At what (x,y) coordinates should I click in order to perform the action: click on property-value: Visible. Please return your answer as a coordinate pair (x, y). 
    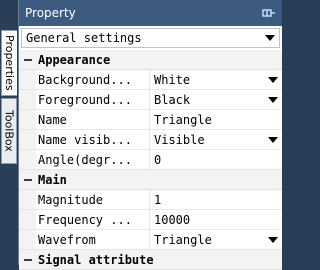
    Looking at the image, I should click on (179, 139).